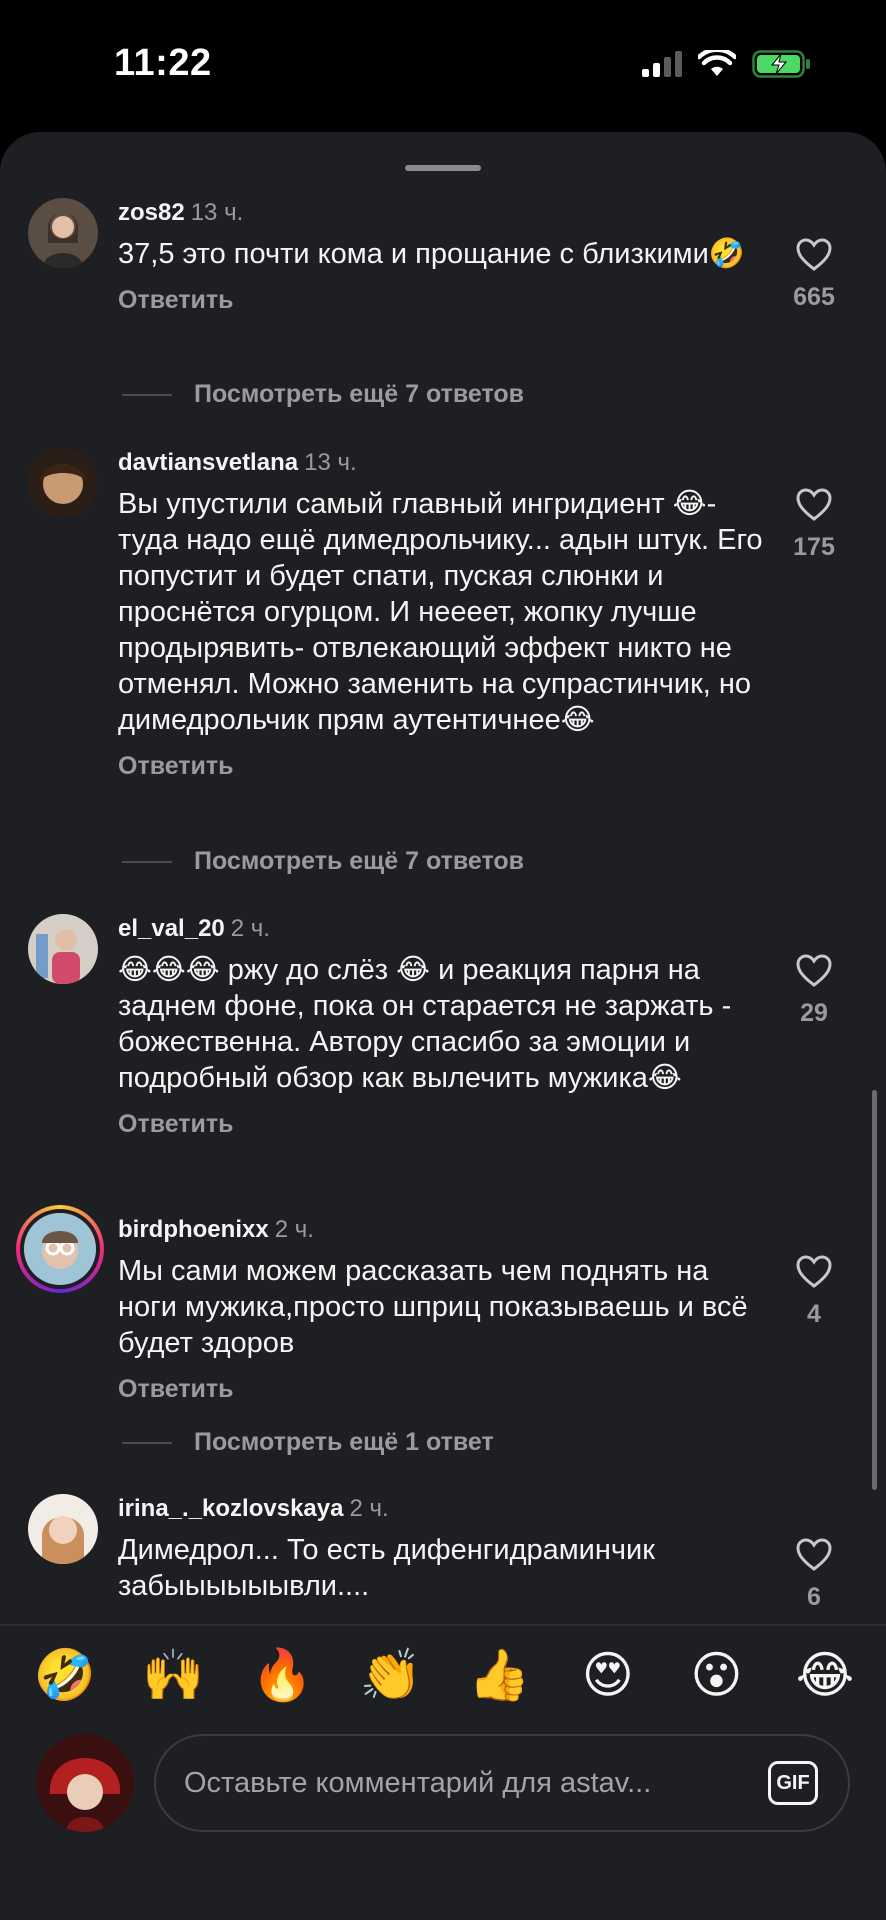 This screenshot has width=886, height=1920. I want to click on sheet-grabber, so click(443, 168).